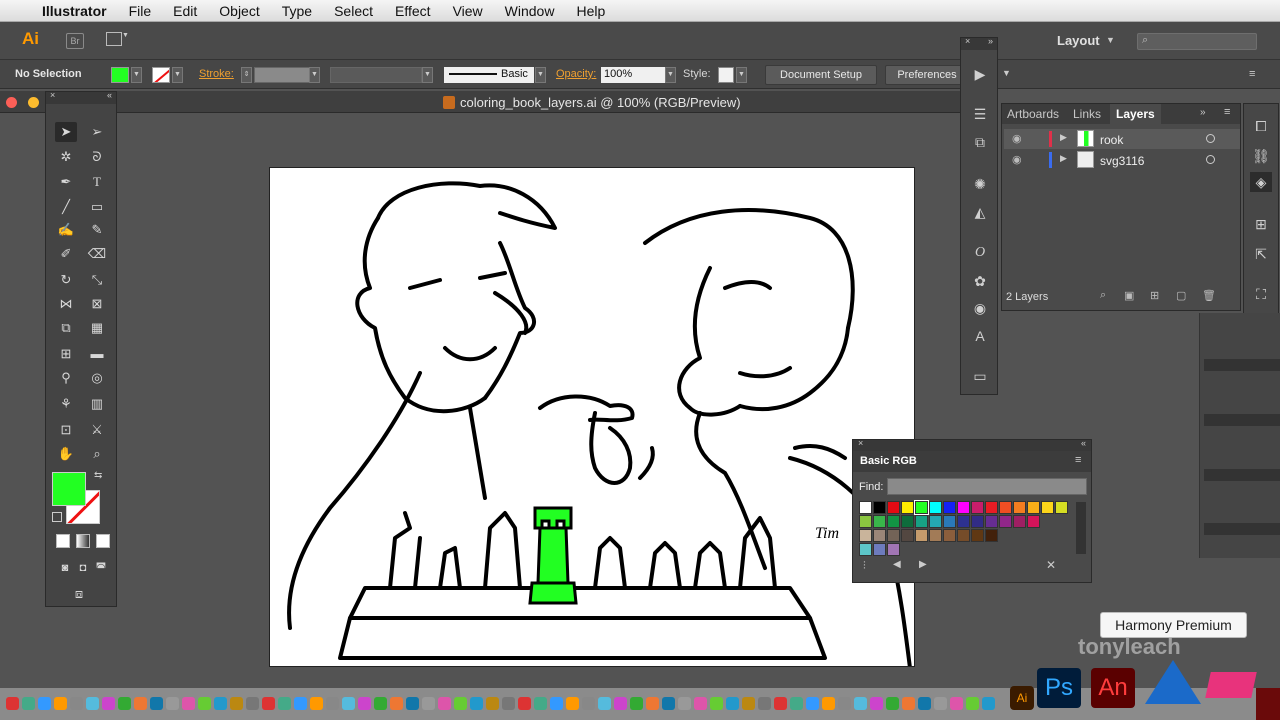 The image size is (1280, 720). Describe the element at coordinates (101, 568) in the screenshot. I see `draw-inside-icon: ◚` at that location.